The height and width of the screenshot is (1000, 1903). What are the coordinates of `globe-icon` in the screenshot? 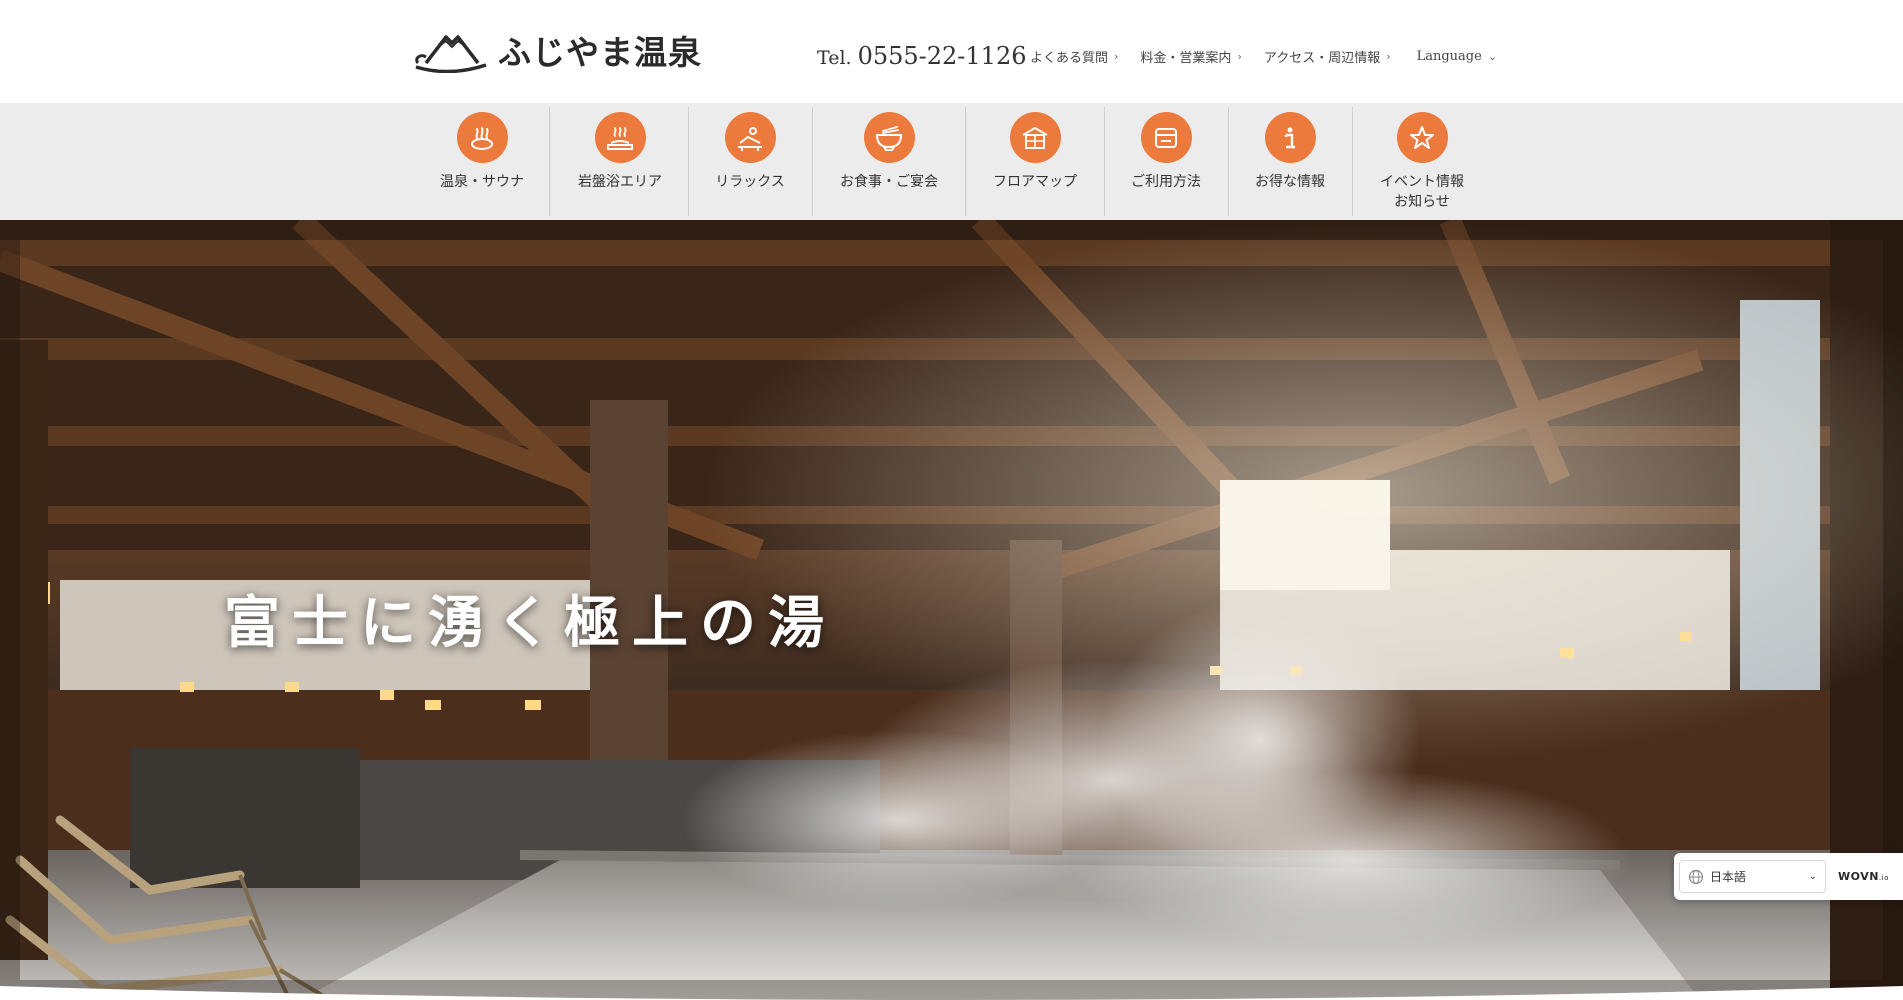 It's located at (1696, 876).